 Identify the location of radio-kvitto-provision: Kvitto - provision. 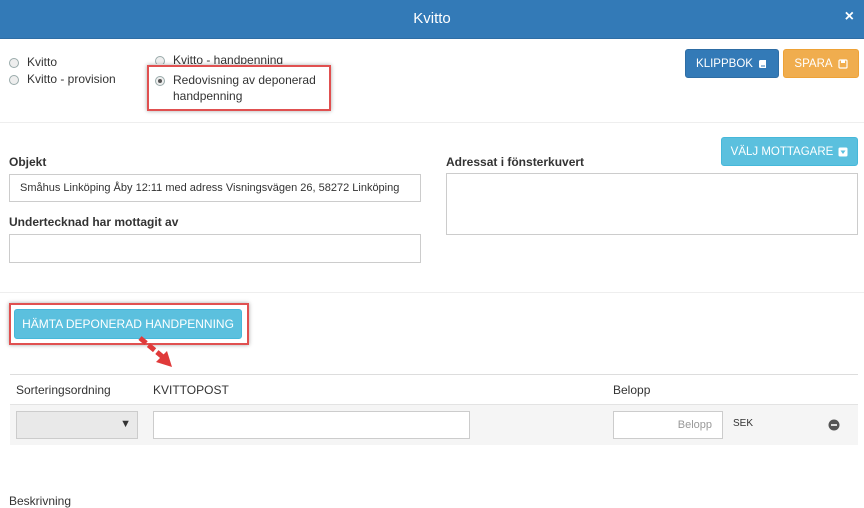
(62, 79).